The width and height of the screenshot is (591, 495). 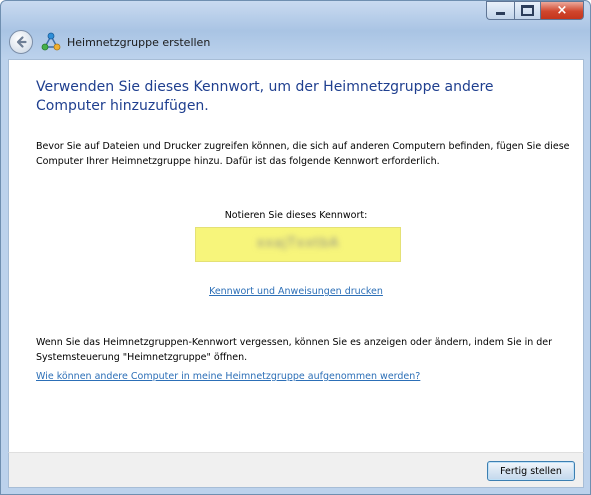 I want to click on navigation-bar: Heimnetzgruppe erstellen, so click(x=109, y=42).